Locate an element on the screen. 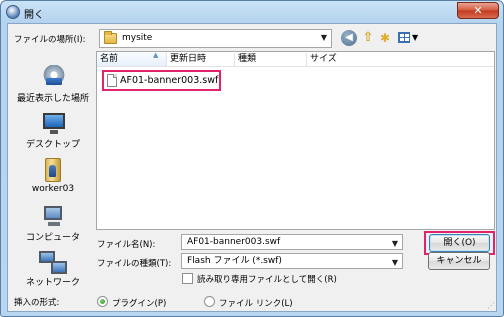  radio-plugin is located at coordinates (102, 301).